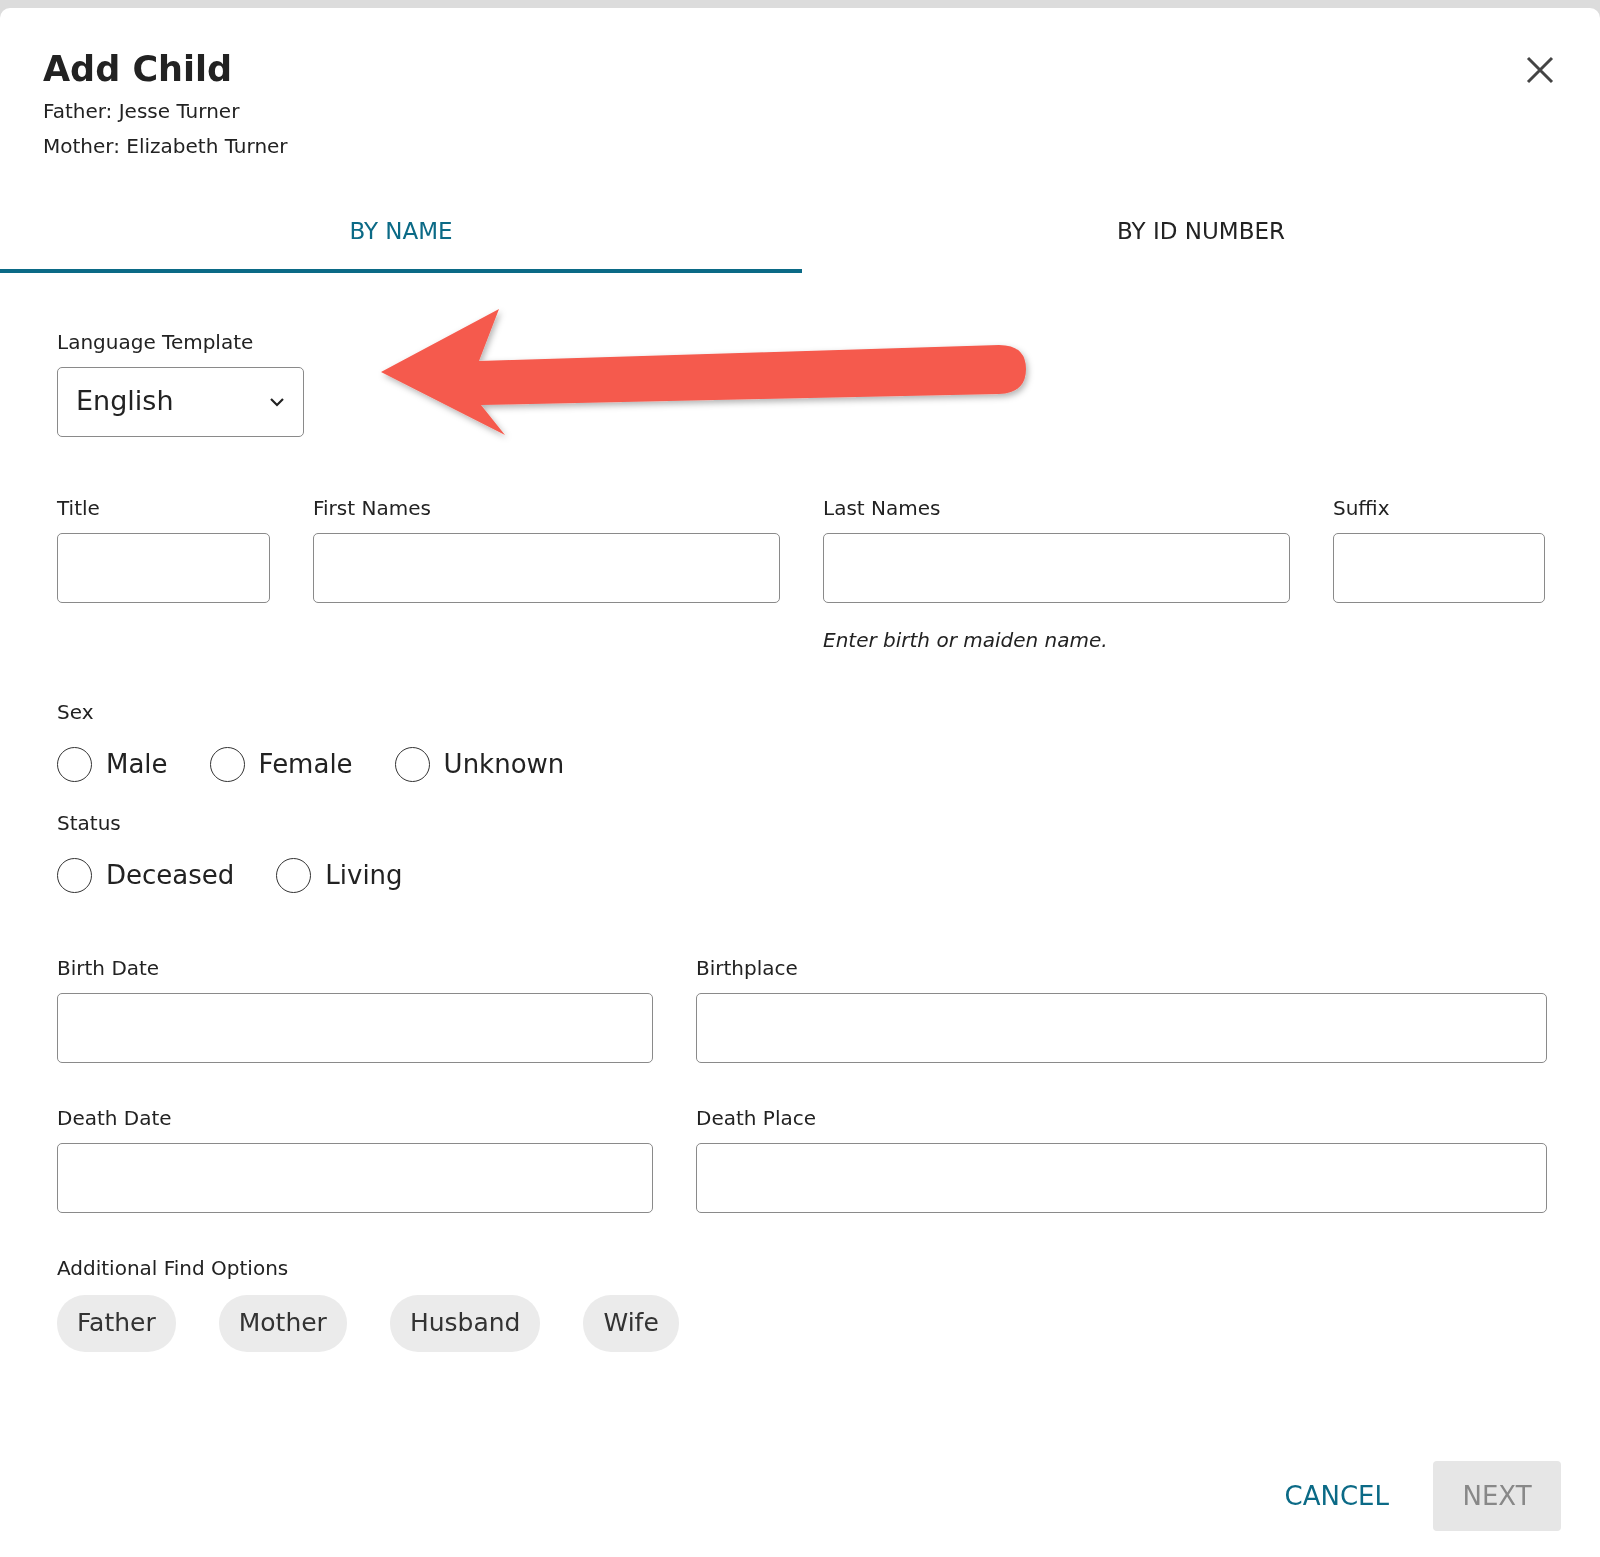 This screenshot has width=1600, height=1557. What do you see at coordinates (108, 968) in the screenshot?
I see `field-label: Birth Date` at bounding box center [108, 968].